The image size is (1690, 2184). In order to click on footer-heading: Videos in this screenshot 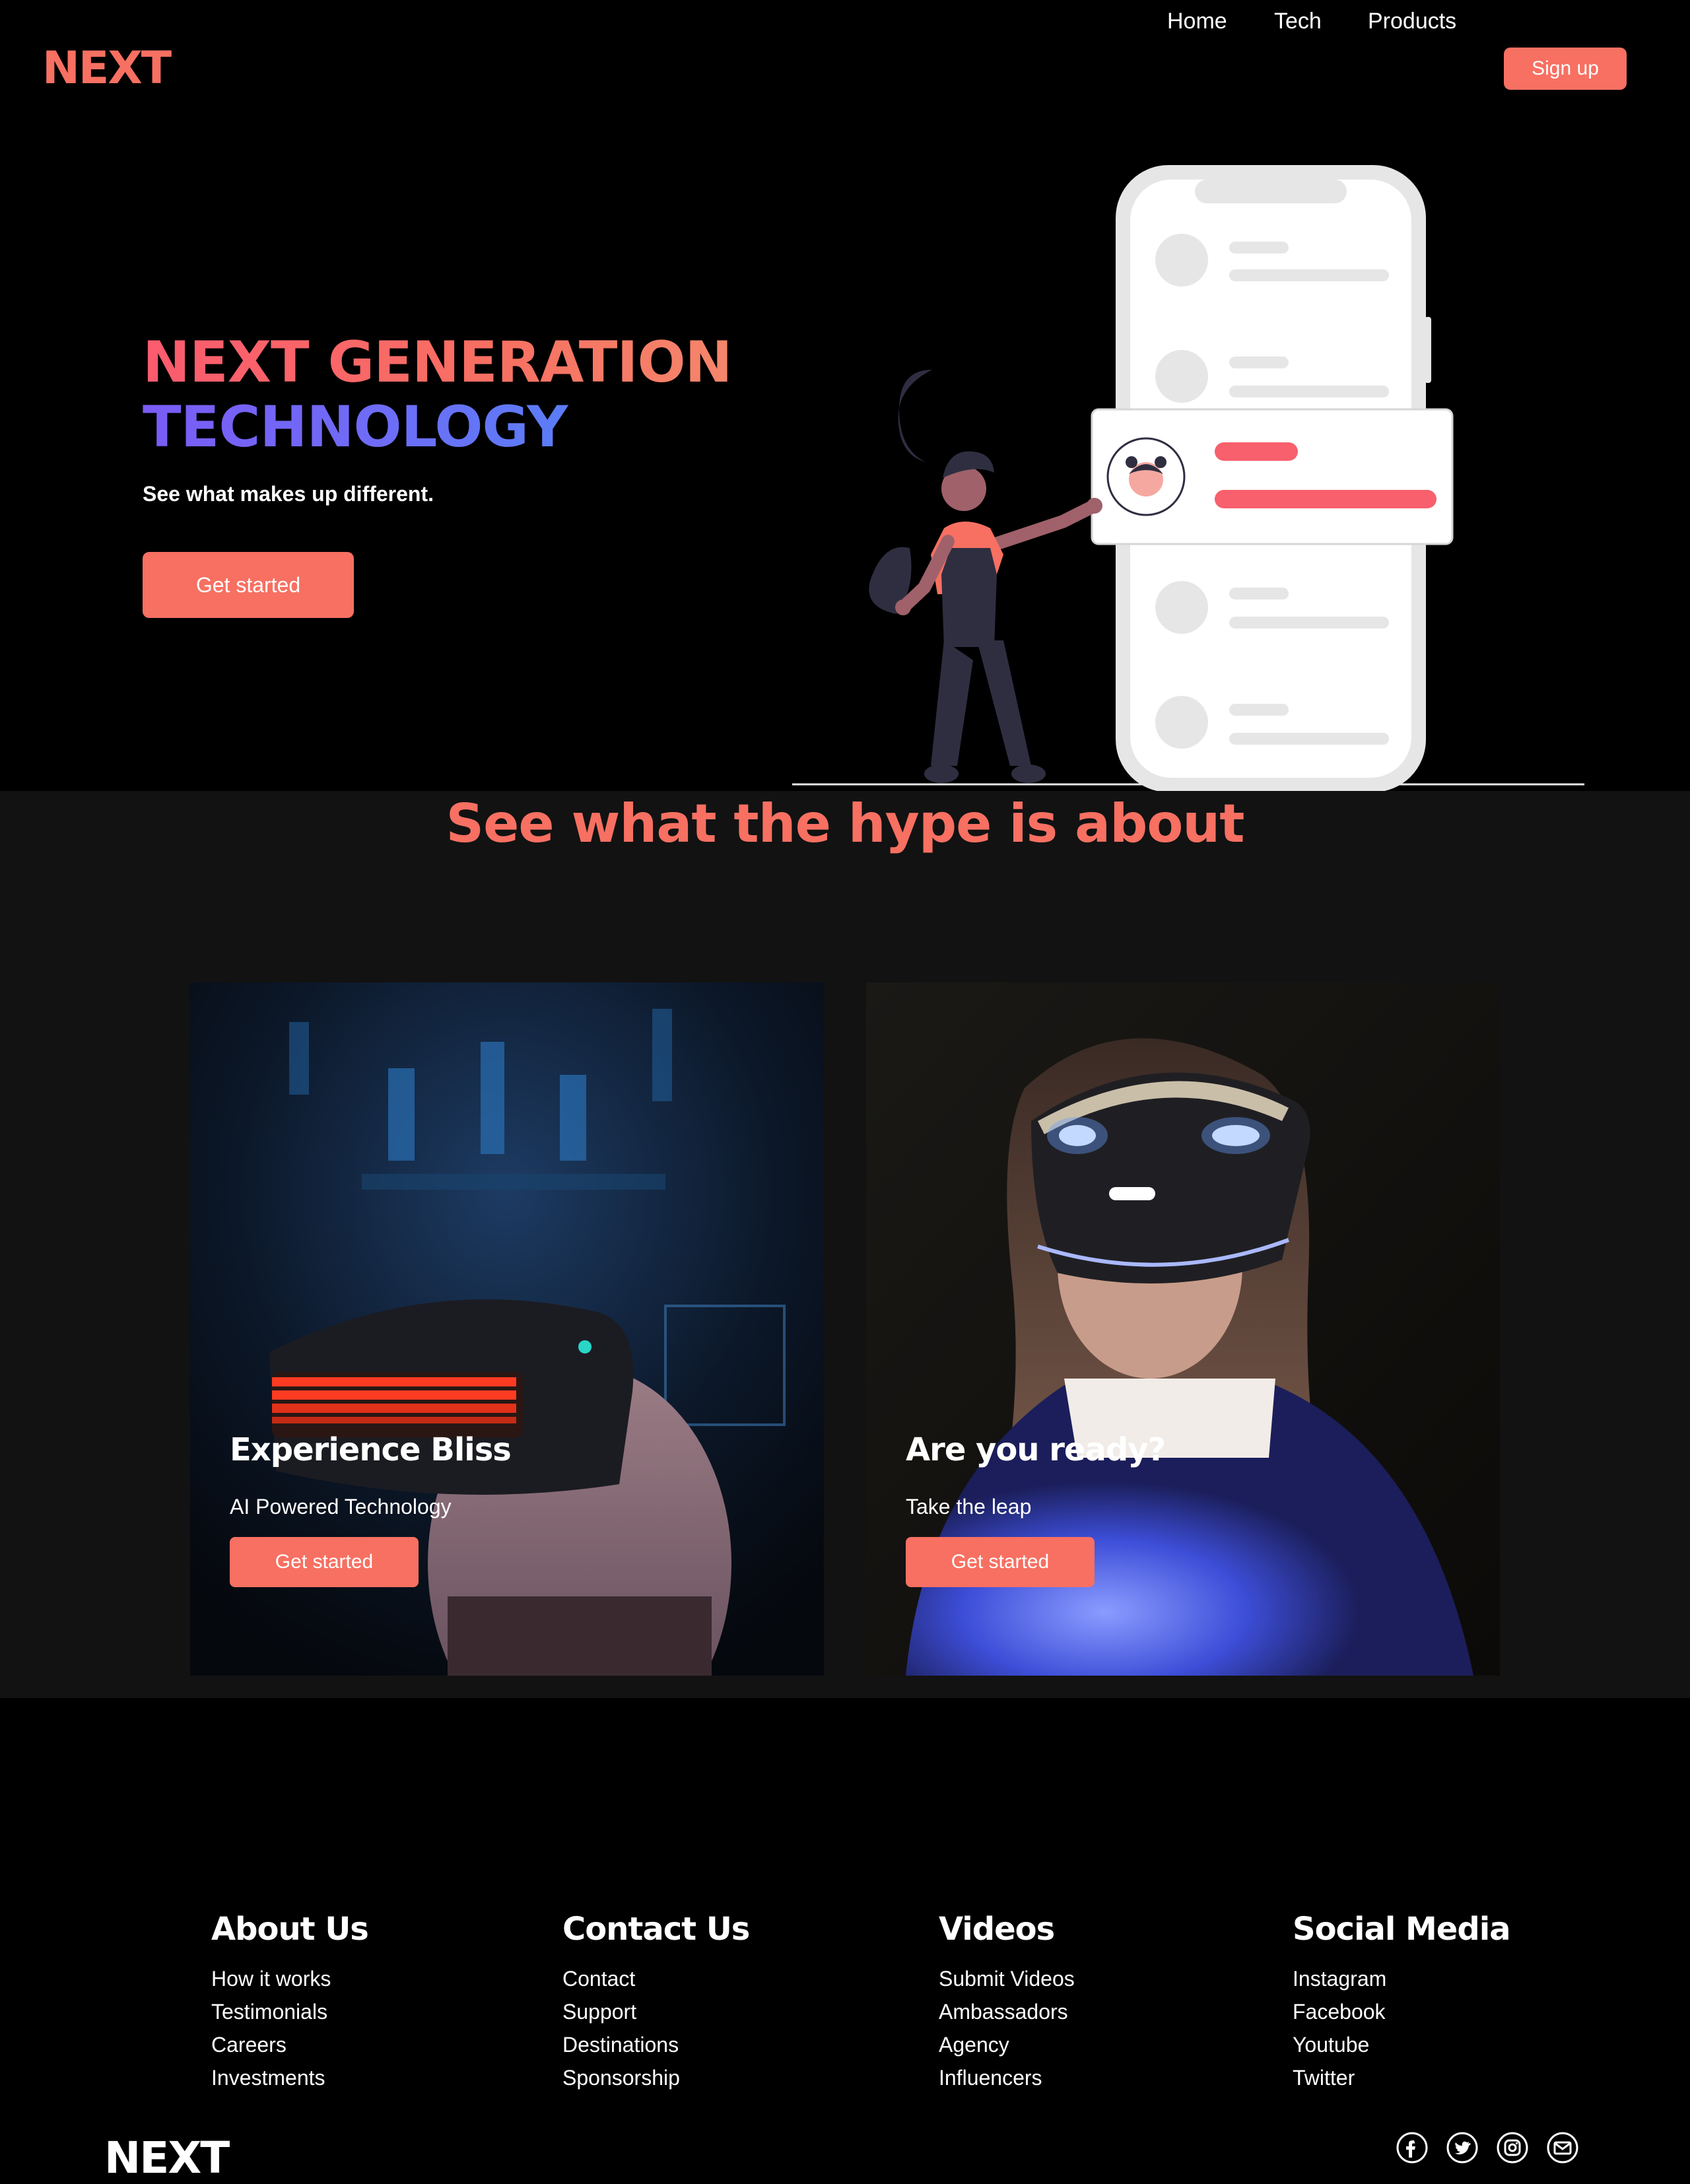, I will do `click(997, 1929)`.